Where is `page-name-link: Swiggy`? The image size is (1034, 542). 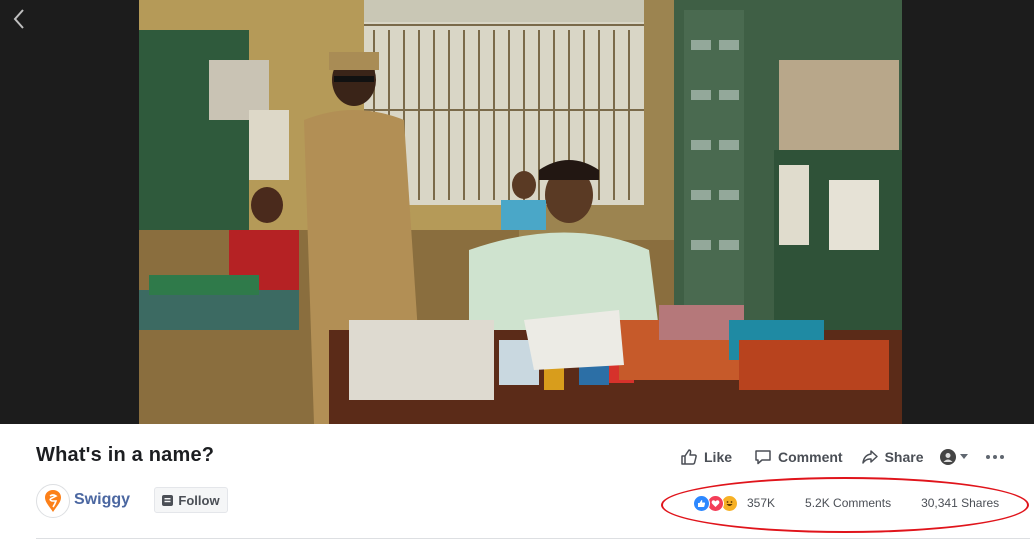
page-name-link: Swiggy is located at coordinates (102, 500).